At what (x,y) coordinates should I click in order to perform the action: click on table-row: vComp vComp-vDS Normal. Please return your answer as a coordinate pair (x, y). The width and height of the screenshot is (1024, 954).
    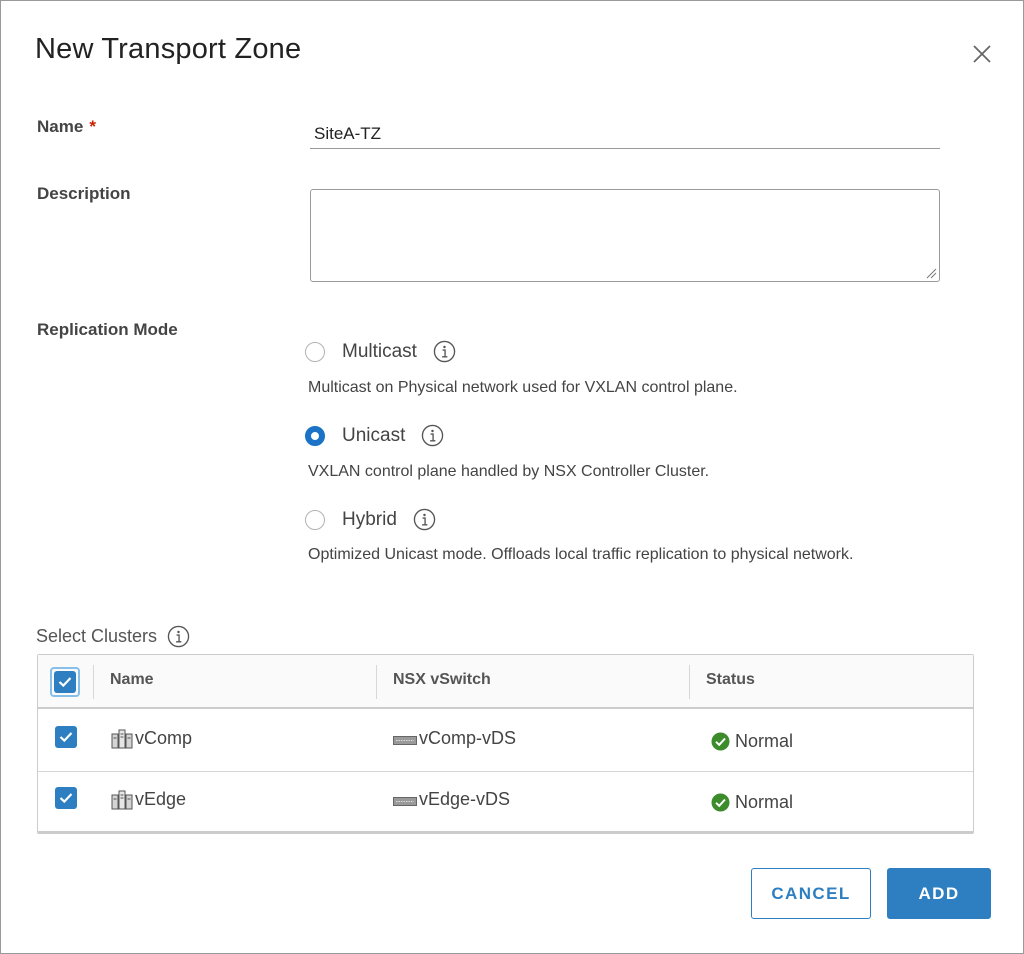
    Looking at the image, I should click on (505, 741).